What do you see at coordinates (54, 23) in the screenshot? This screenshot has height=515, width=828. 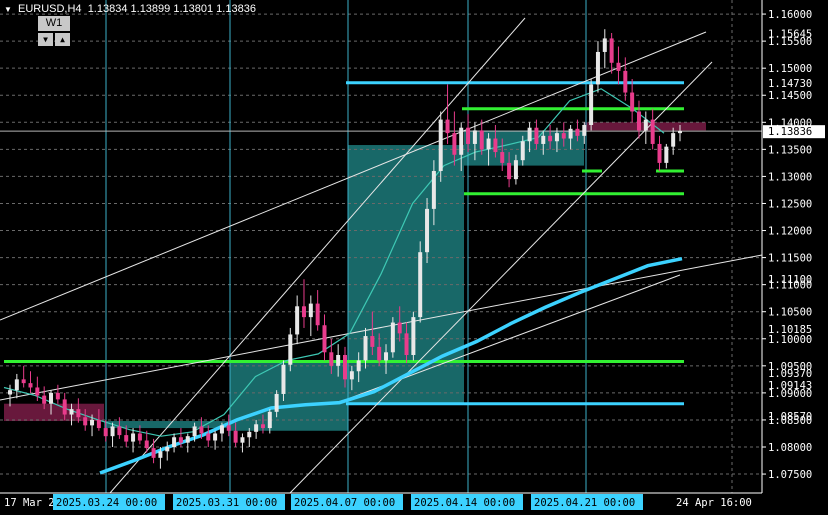 I see `timeframe-button: W1` at bounding box center [54, 23].